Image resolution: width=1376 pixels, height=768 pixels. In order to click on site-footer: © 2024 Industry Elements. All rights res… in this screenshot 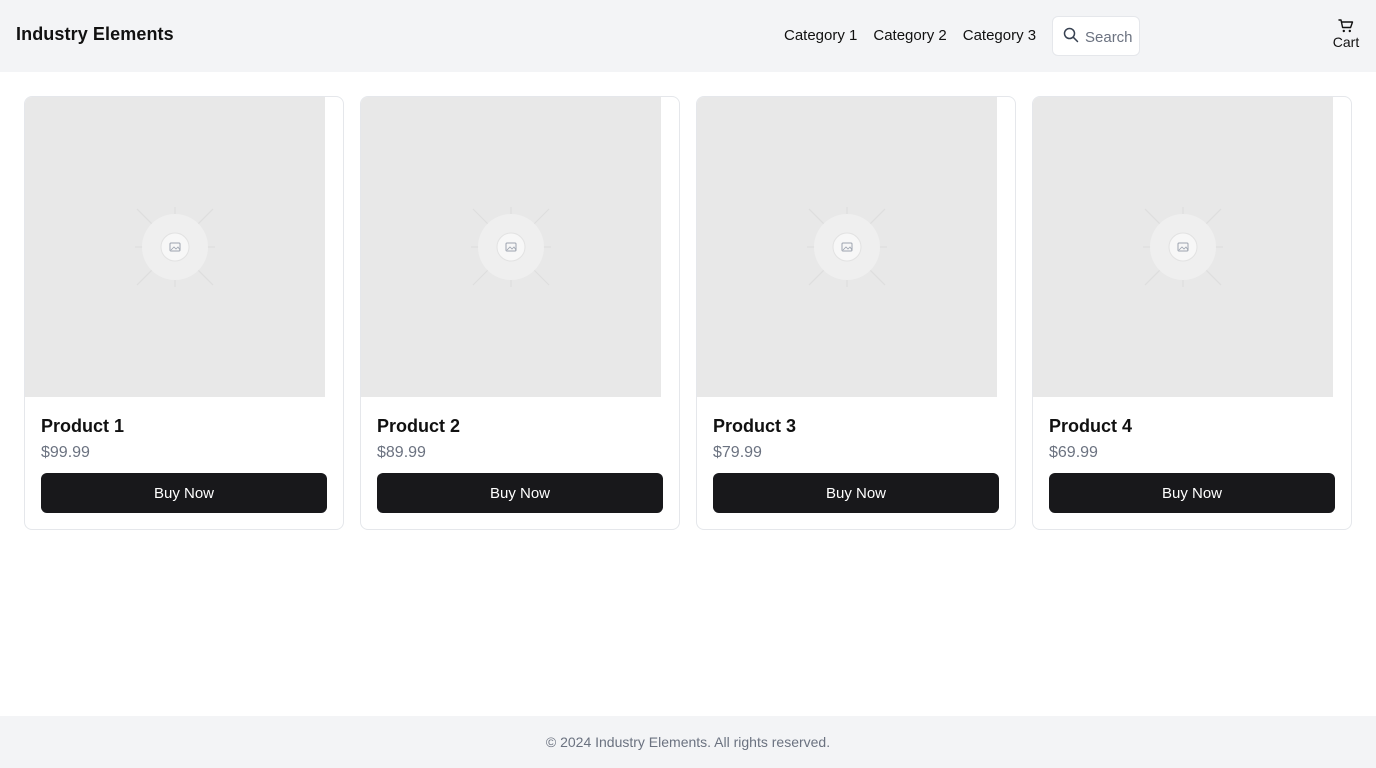, I will do `click(688, 742)`.